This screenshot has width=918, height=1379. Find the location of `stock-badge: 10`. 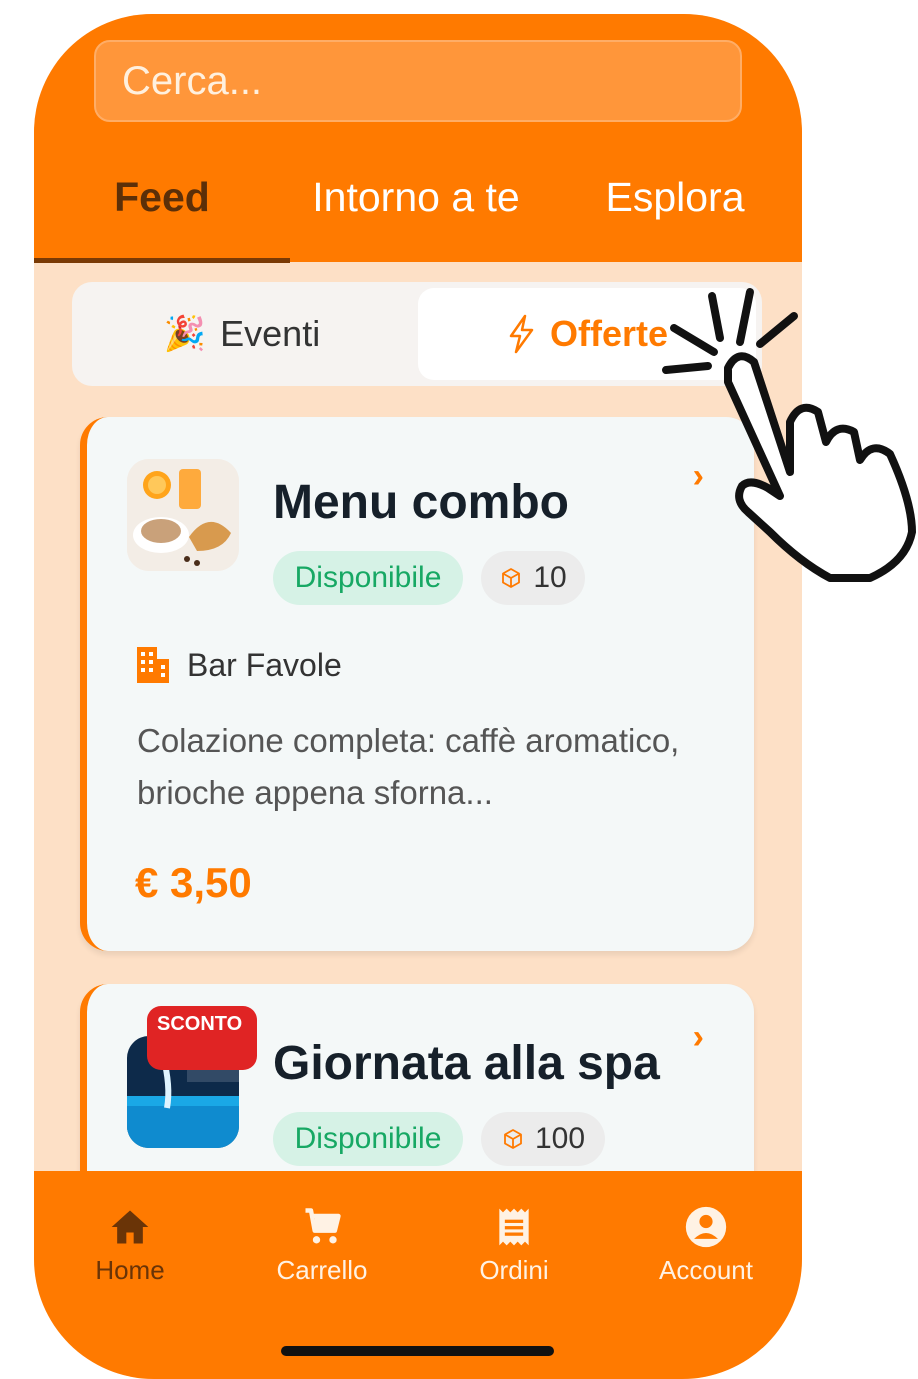

stock-badge: 10 is located at coordinates (533, 578).